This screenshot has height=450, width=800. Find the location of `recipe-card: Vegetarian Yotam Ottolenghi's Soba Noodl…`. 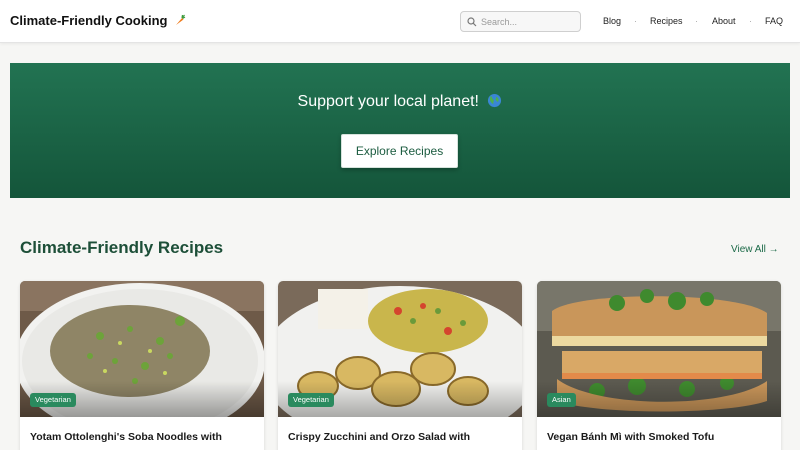

recipe-card: Vegetarian Yotam Ottolenghi's Soba Noodl… is located at coordinates (142, 365).